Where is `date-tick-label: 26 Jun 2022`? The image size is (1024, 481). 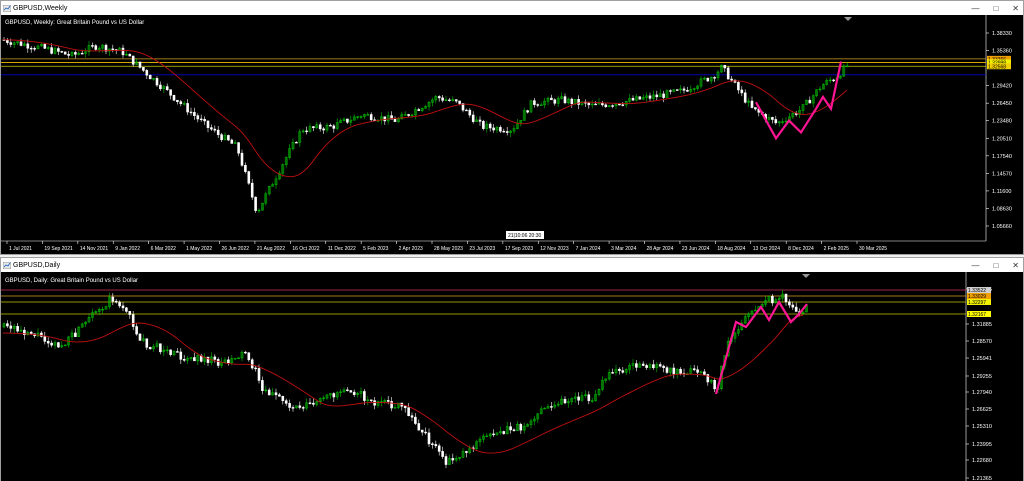 date-tick-label: 26 Jun 2022 is located at coordinates (236, 249).